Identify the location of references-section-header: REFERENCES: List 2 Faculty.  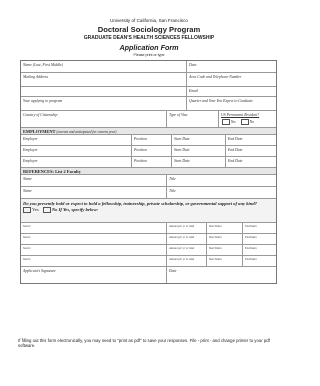
(148, 171).